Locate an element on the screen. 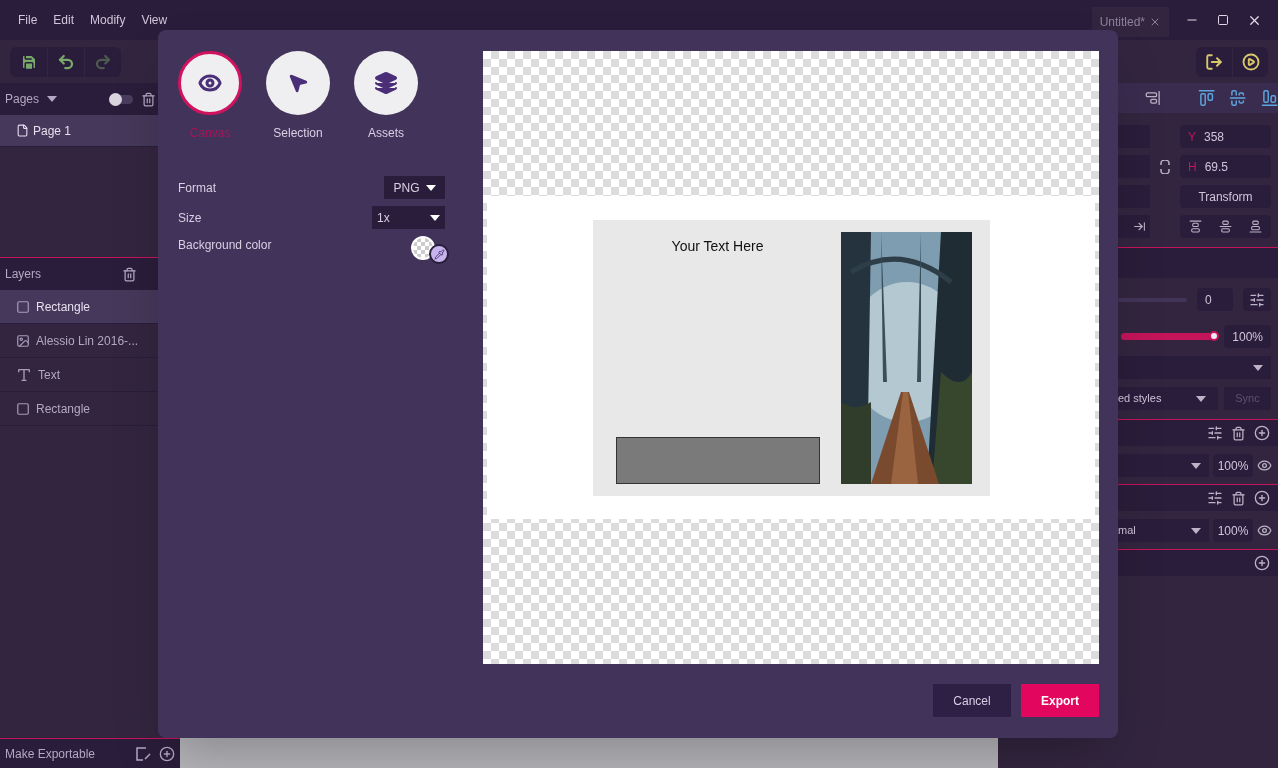  eyedropper-icon is located at coordinates (439, 254).